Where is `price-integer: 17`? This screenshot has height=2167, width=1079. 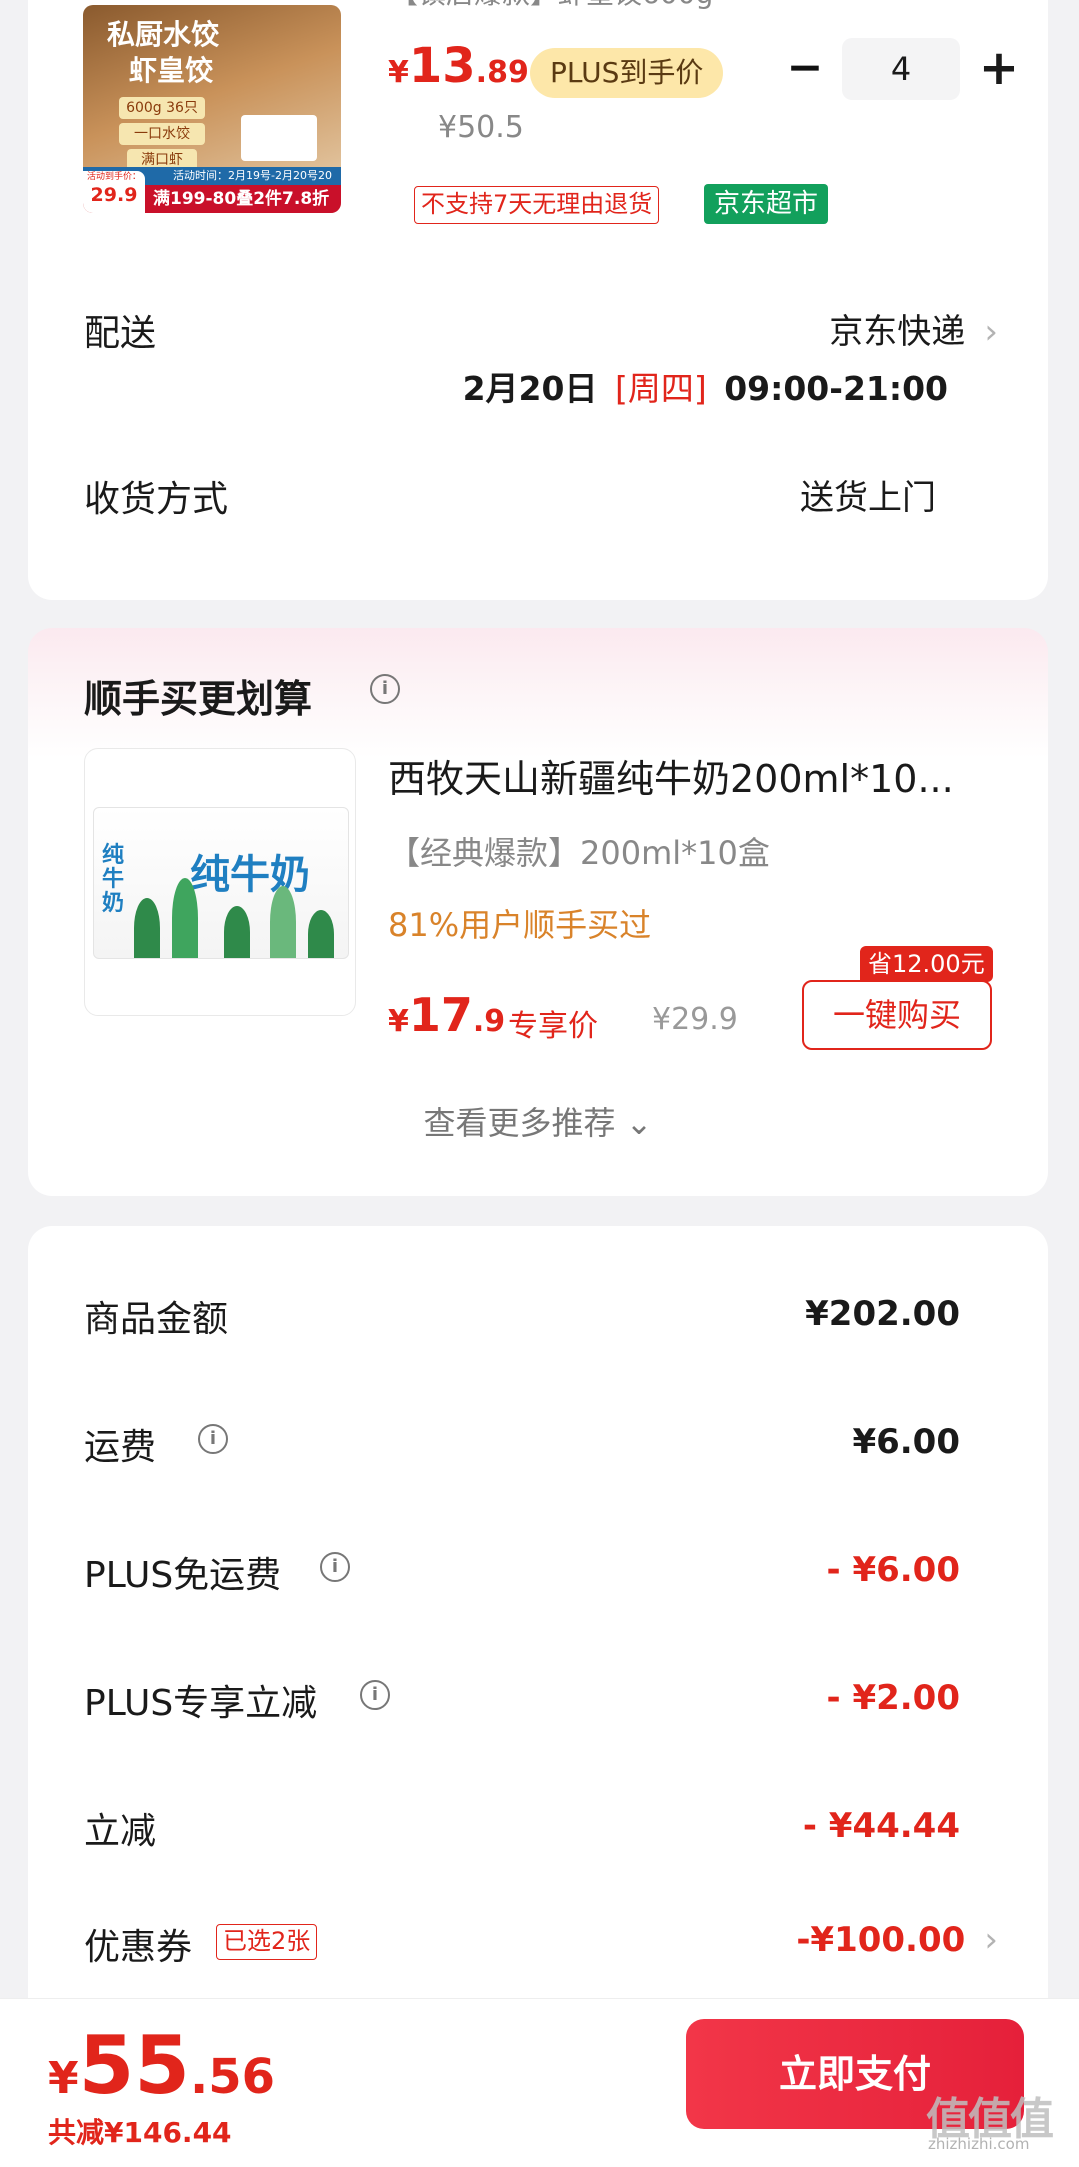
price-integer: 17 is located at coordinates (440, 1015).